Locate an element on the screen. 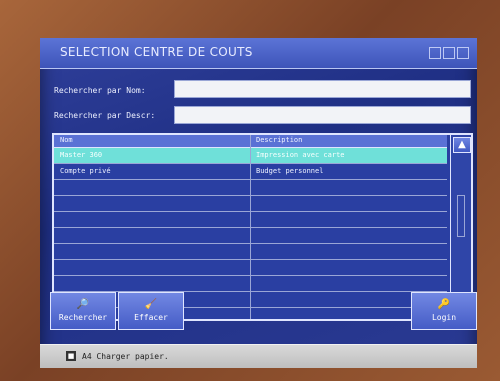 The image size is (500, 381). status-bar: ■ A4 Charger papier. is located at coordinates (258, 356).